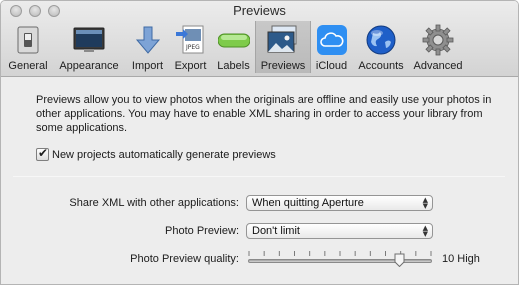  I want to click on tab-icloud-label: iCloud, so click(331, 66).